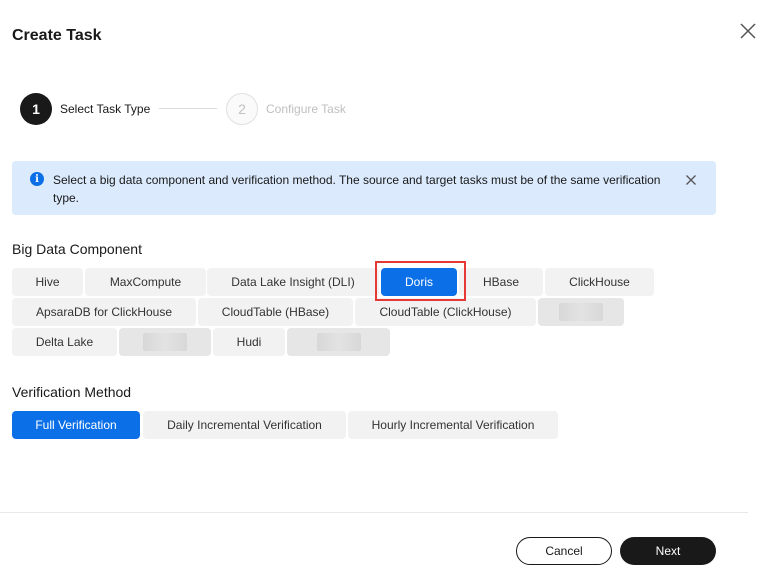 This screenshot has height=577, width=761. I want to click on verification-option-full: Full Verification, so click(76, 425).